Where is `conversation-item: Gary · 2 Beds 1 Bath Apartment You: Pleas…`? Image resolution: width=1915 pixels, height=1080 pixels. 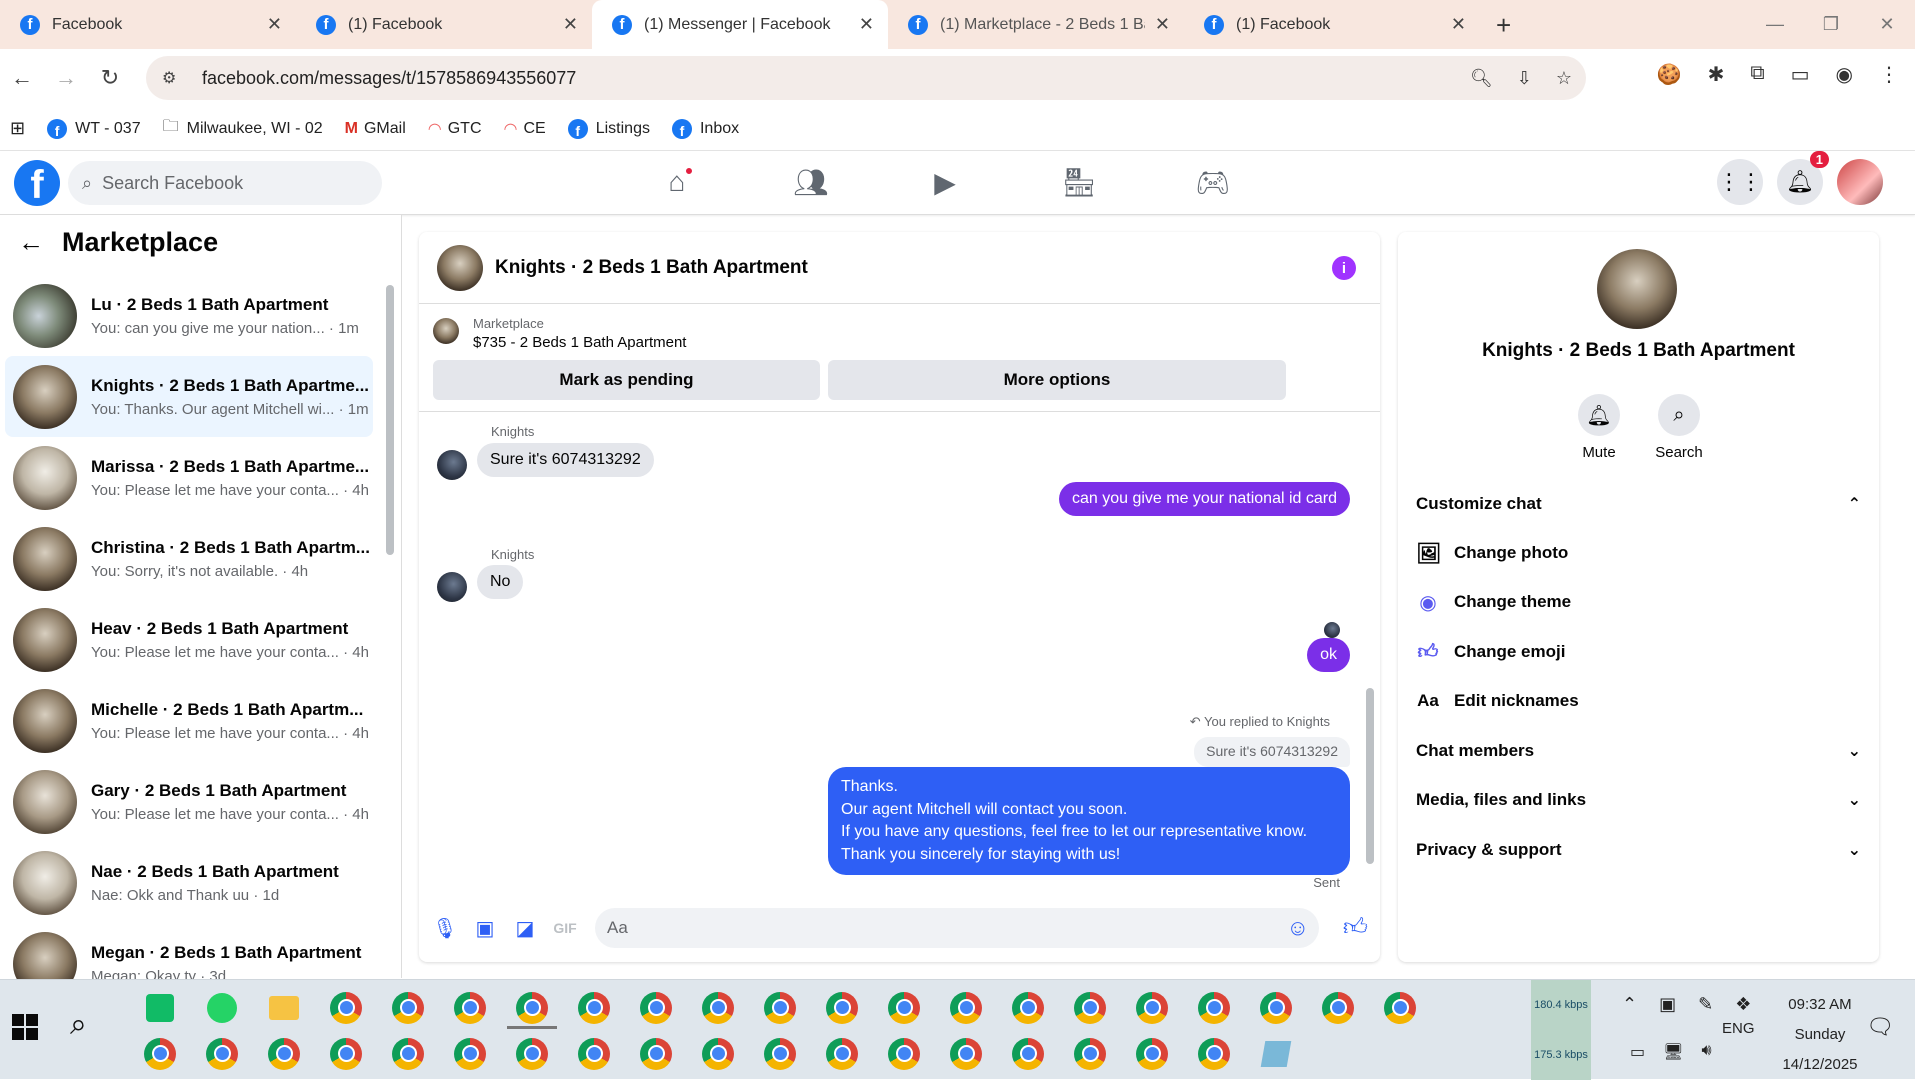
conversation-item: Gary · 2 Beds 1 Bath Apartment You: Pleas… is located at coordinates (189, 801).